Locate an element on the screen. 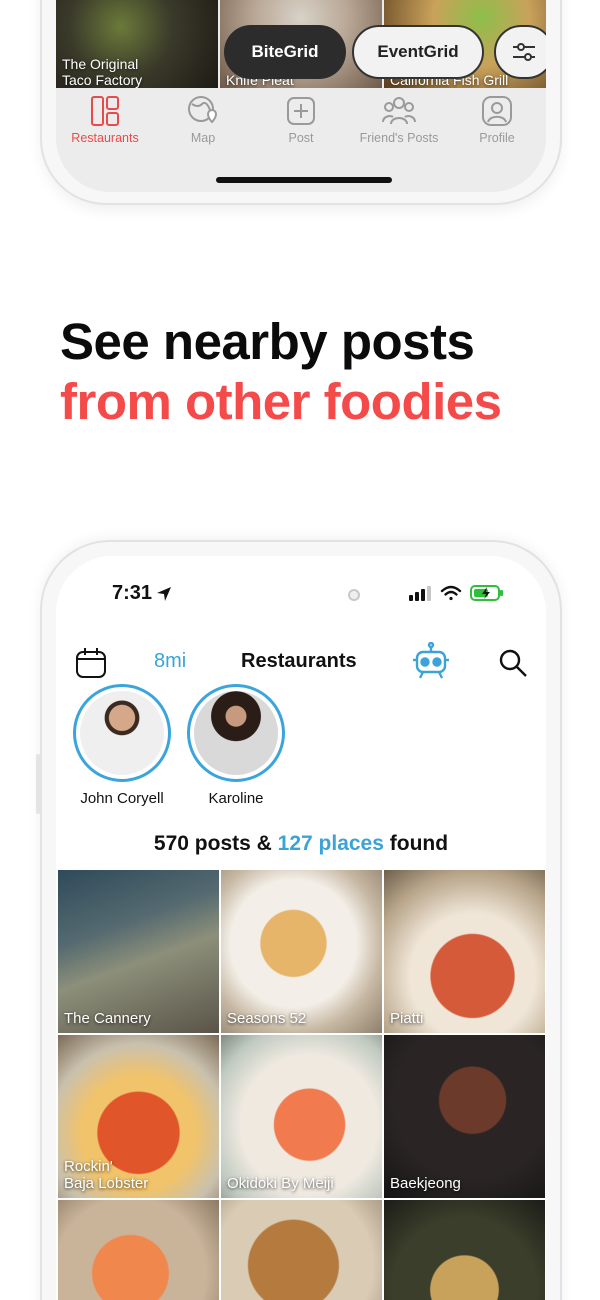 The width and height of the screenshot is (600, 1300). restaurant-tile: Okidoki By Meiji is located at coordinates (301, 1116).